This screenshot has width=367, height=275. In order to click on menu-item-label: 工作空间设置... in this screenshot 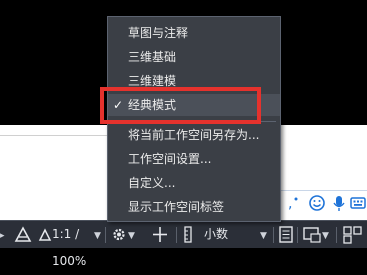, I will do `click(170, 159)`.